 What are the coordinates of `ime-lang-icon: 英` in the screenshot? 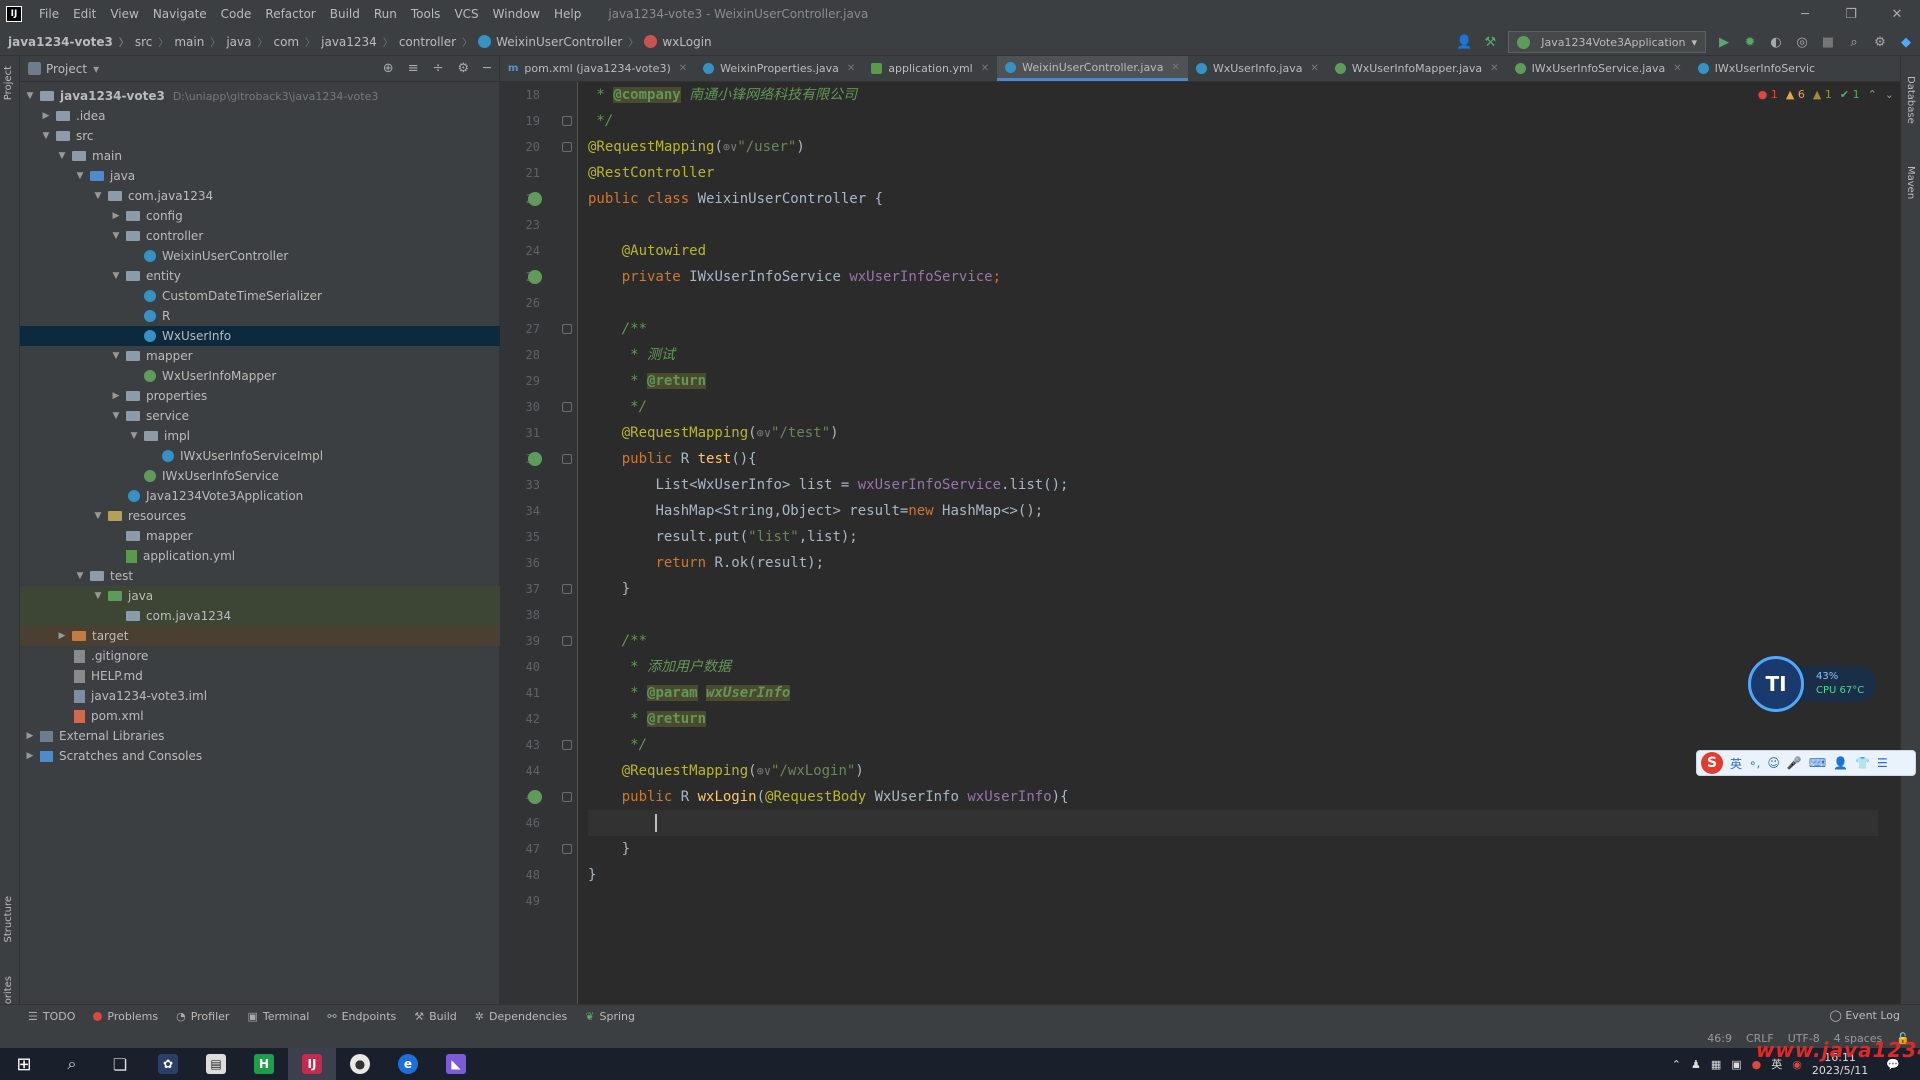 It's located at (1736, 763).